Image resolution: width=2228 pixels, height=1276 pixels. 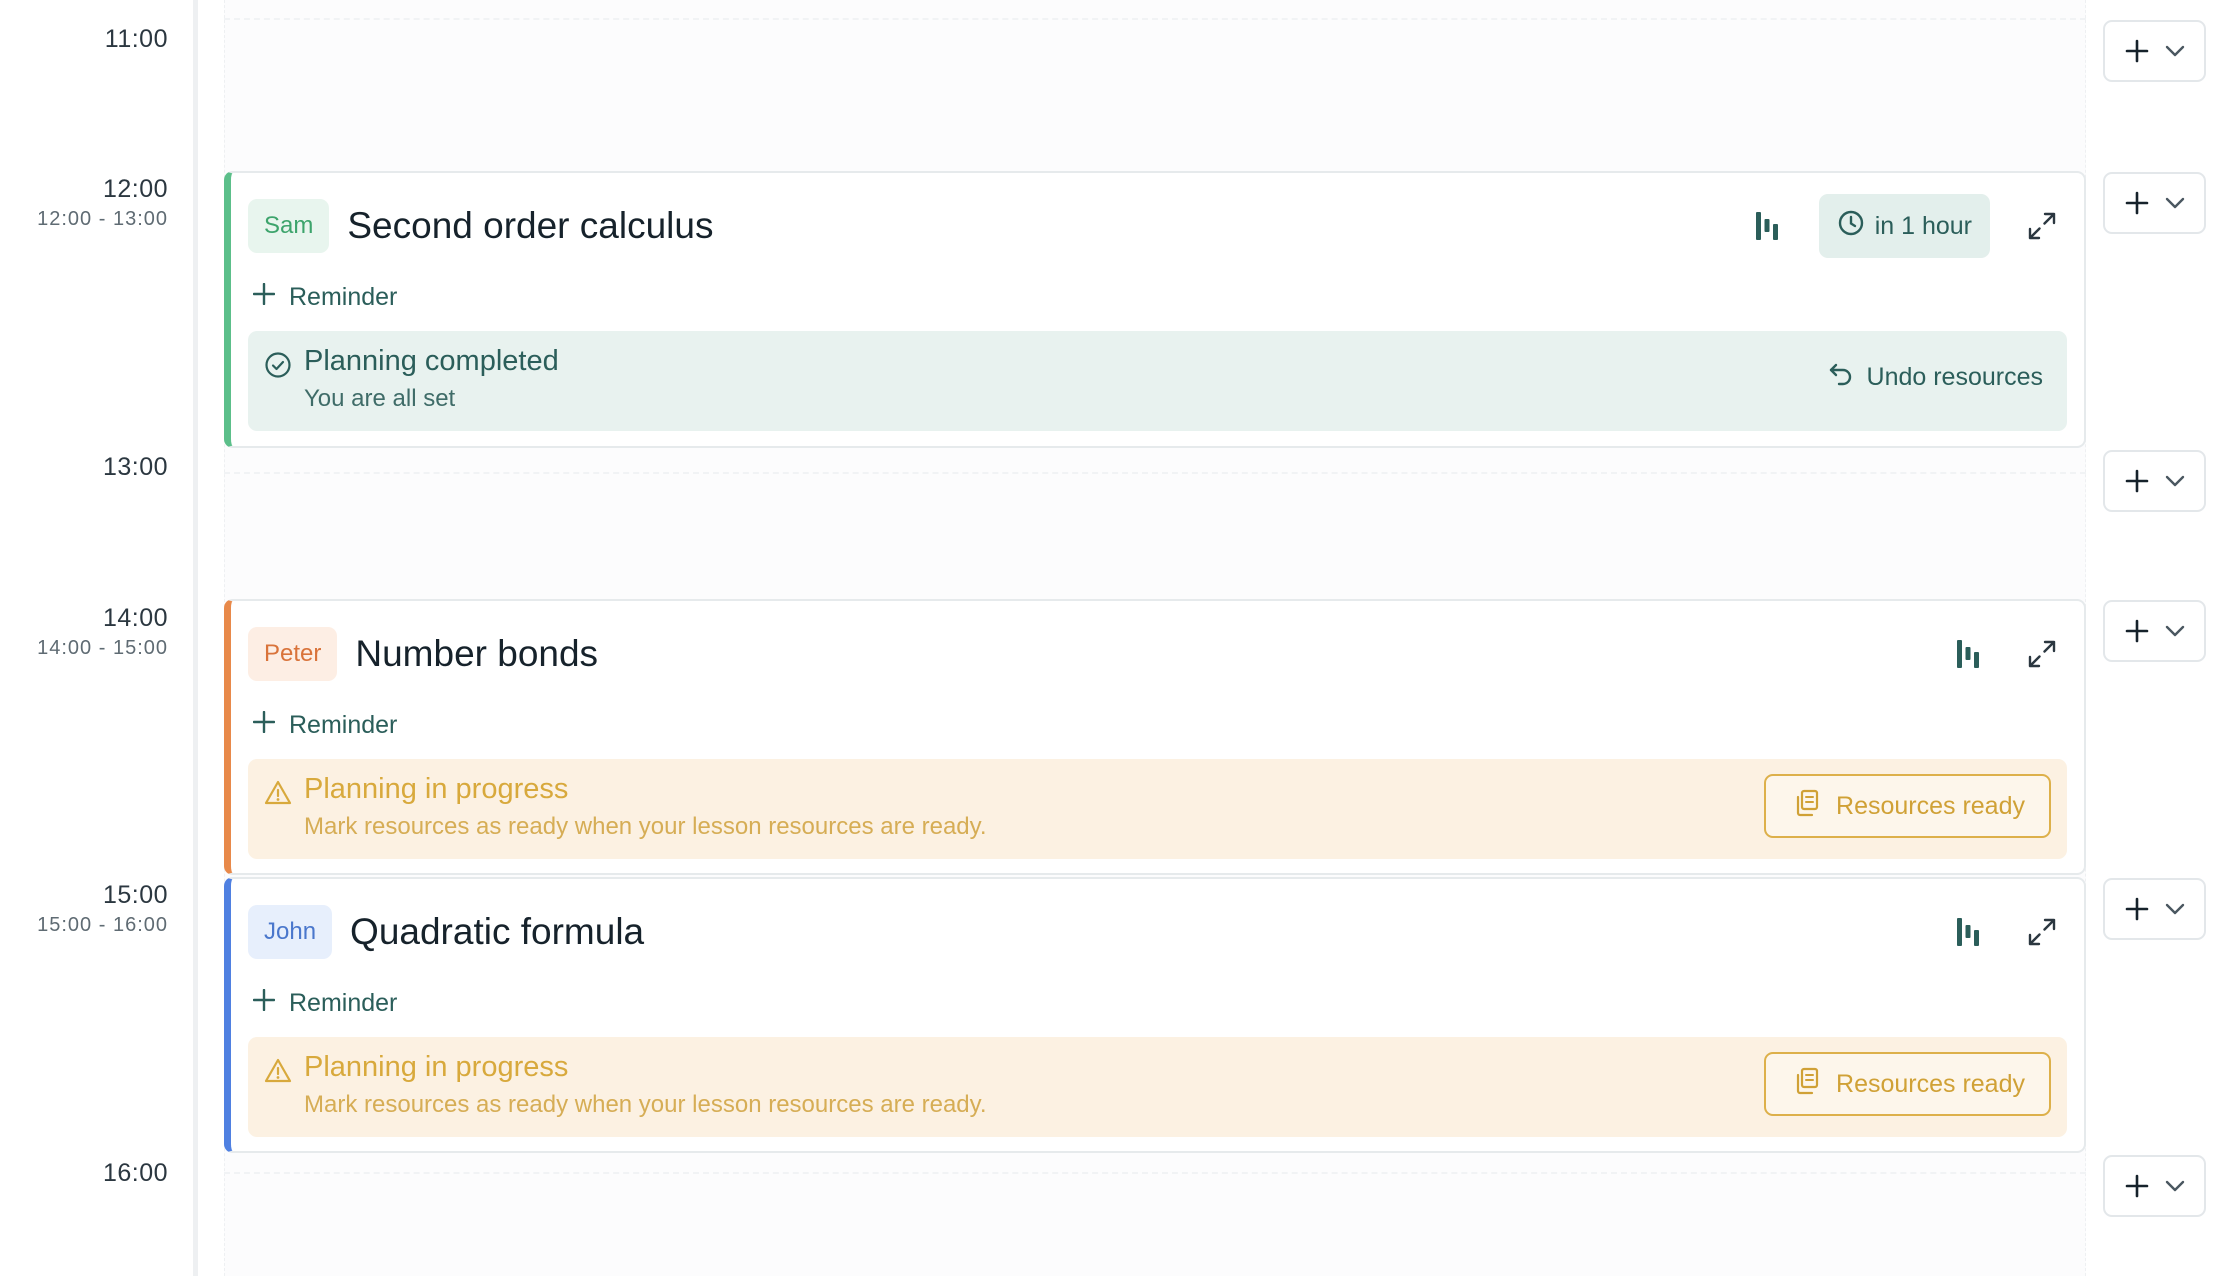 I want to click on time-slot-16: 16:00, so click(x=135, y=1173).